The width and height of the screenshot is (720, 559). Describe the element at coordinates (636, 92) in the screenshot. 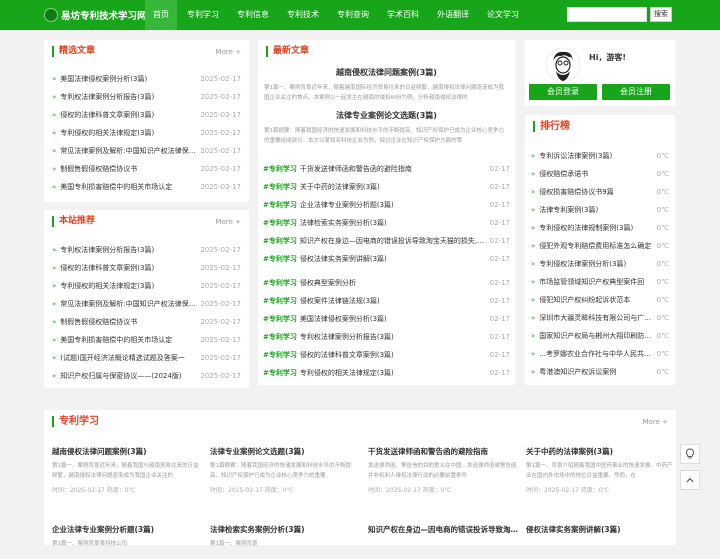

I see `register-button: 会员注册` at that location.